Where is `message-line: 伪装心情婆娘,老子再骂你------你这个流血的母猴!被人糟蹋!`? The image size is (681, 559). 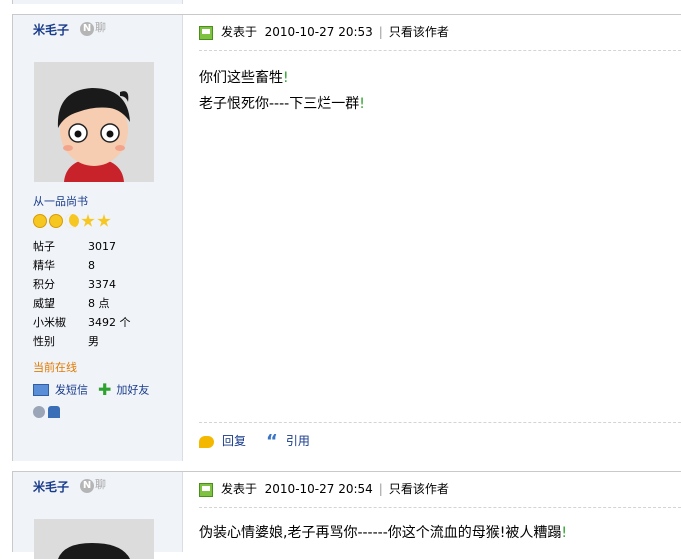 message-line: 伪装心情婆娘,老子再骂你------你这个流血的母猴!被人糟蹋! is located at coordinates (383, 533).